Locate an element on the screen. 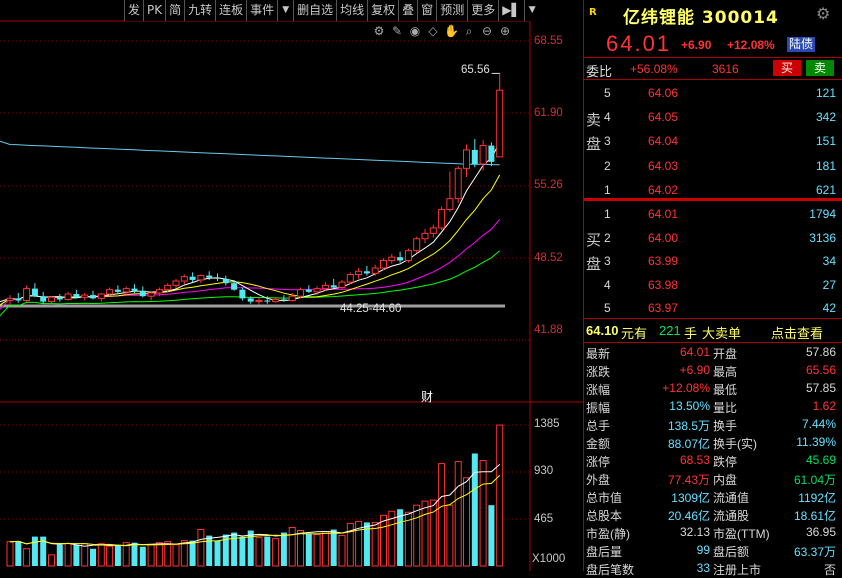  zoom-in-icon: ⊕ is located at coordinates (505, 31).